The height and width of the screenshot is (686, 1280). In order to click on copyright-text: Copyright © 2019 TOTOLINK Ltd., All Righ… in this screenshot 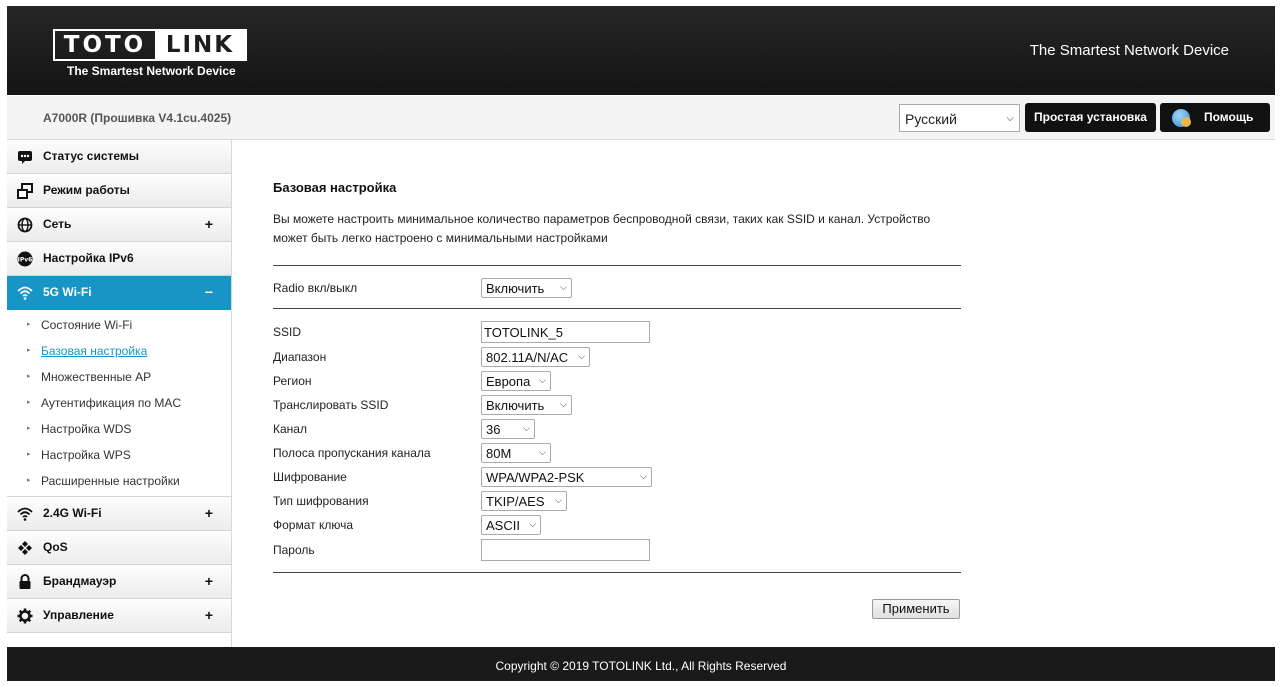, I will do `click(641, 666)`.